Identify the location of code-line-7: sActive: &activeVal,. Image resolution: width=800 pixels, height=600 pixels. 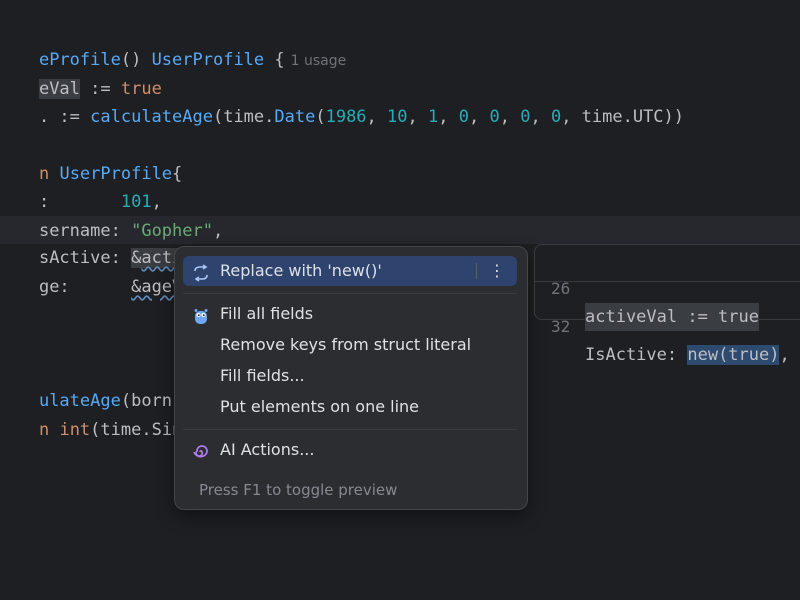
(122, 242).